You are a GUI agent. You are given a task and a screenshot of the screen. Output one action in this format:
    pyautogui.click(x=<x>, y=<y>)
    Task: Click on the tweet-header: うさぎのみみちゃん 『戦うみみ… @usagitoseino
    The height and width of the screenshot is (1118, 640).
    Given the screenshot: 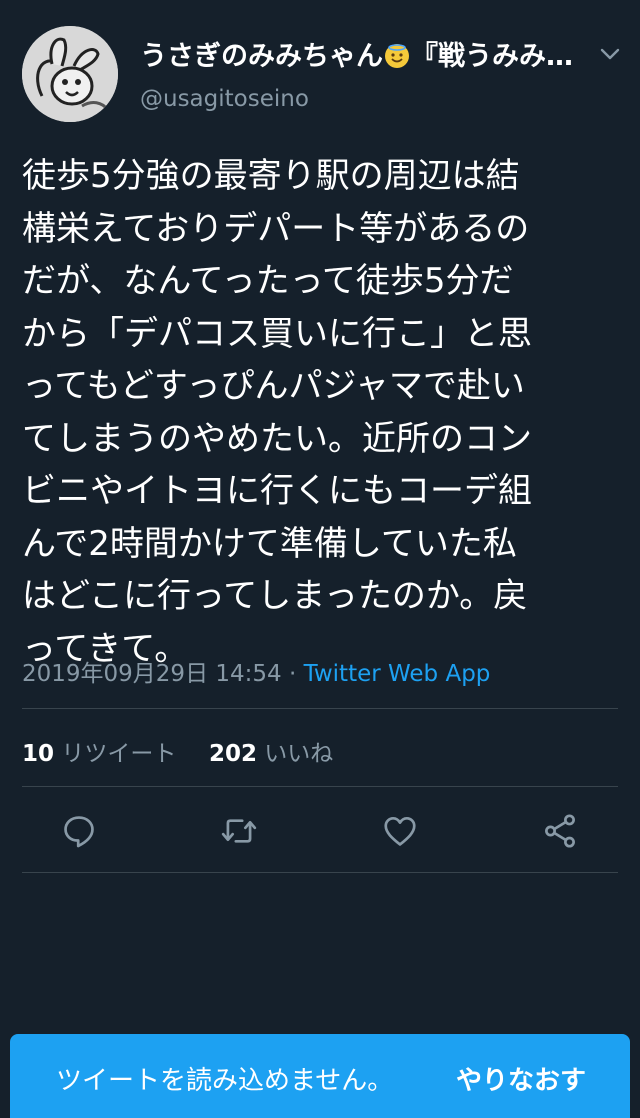 What is the action you would take?
    pyautogui.click(x=320, y=70)
    